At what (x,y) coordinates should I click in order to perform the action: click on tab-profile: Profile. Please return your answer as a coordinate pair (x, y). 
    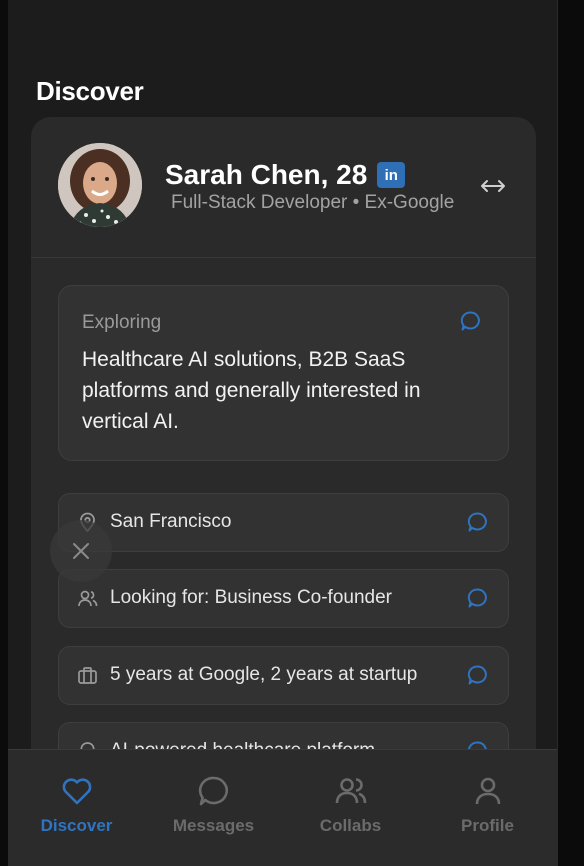
    Looking at the image, I should click on (487, 808).